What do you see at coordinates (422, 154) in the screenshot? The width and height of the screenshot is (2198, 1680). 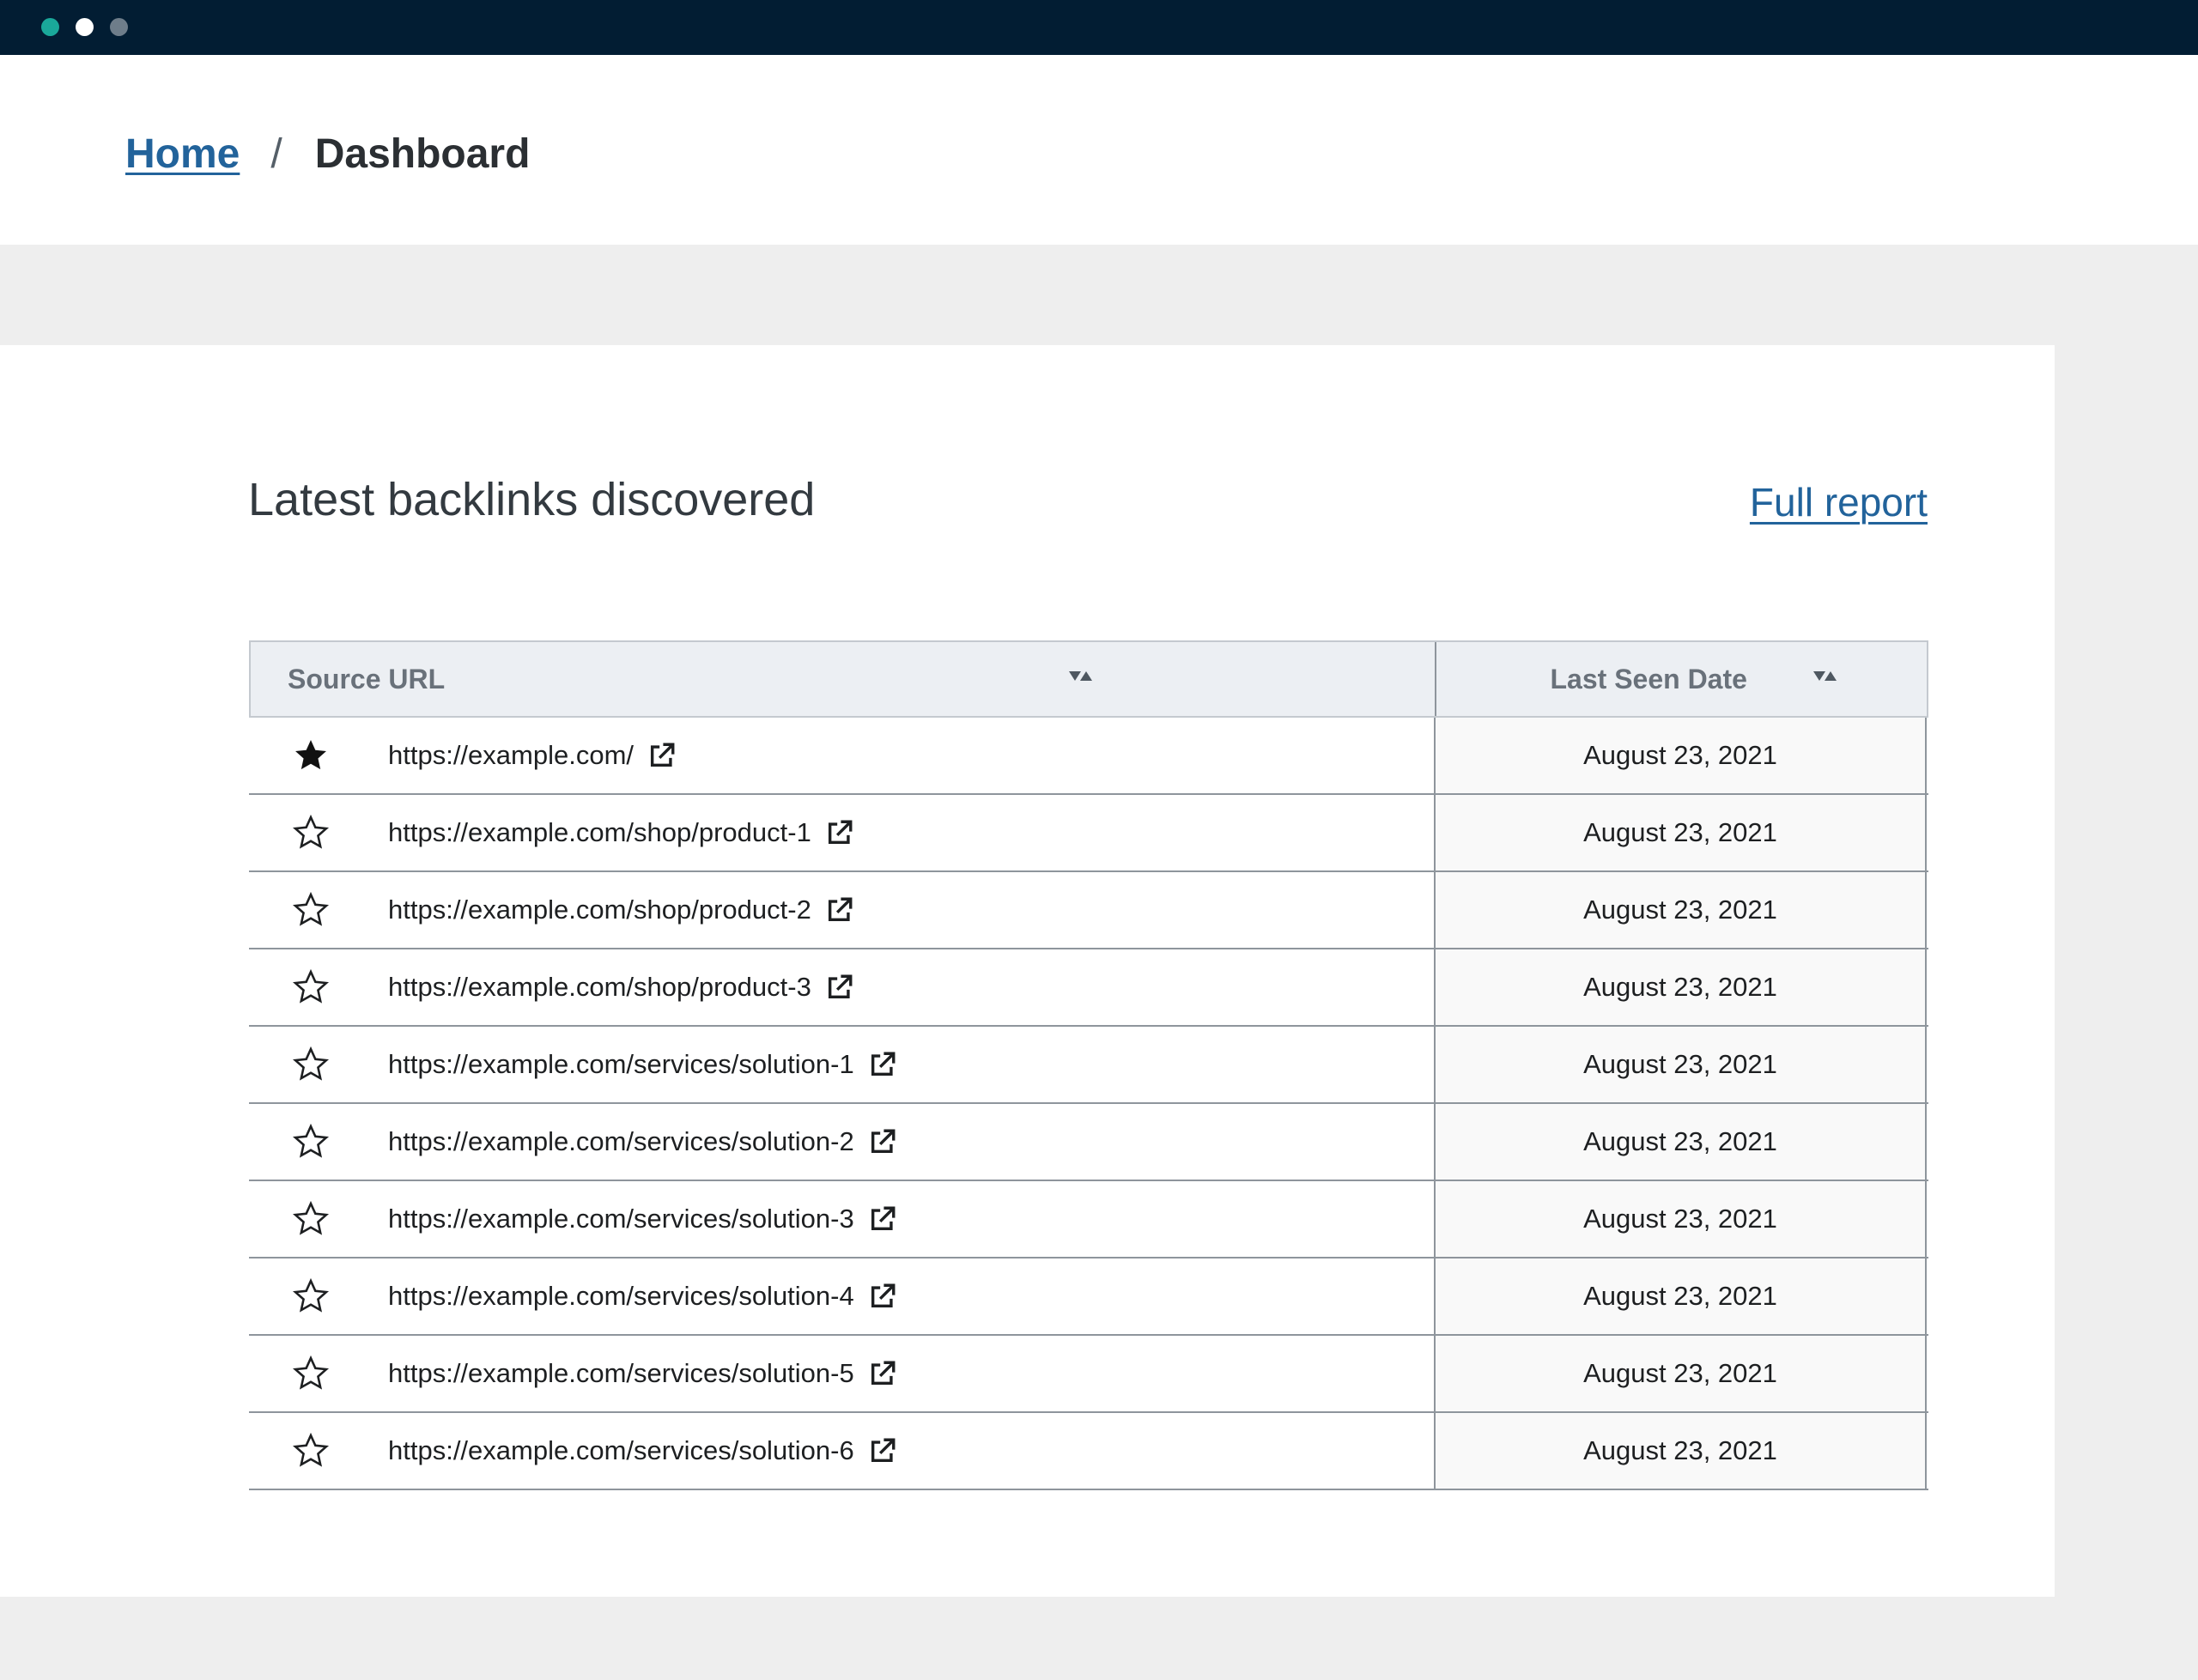 I see `breadcrumb-current: Dashboard` at bounding box center [422, 154].